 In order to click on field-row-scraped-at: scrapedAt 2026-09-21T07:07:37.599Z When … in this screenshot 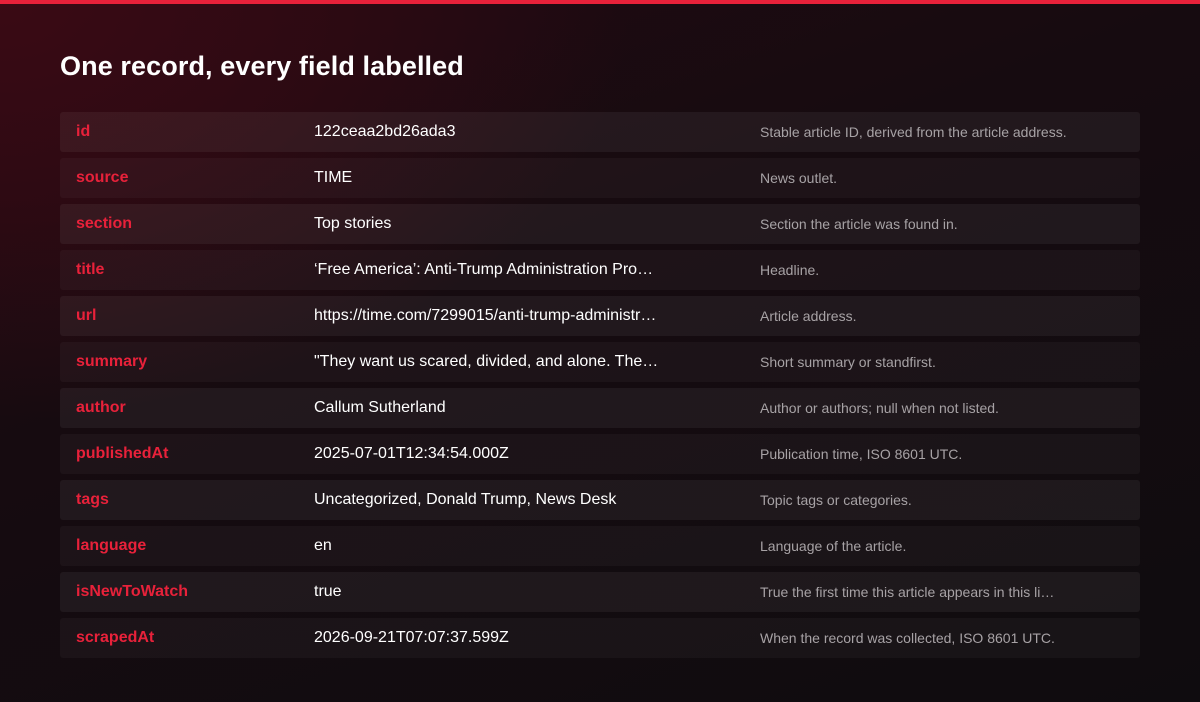, I will do `click(600, 638)`.